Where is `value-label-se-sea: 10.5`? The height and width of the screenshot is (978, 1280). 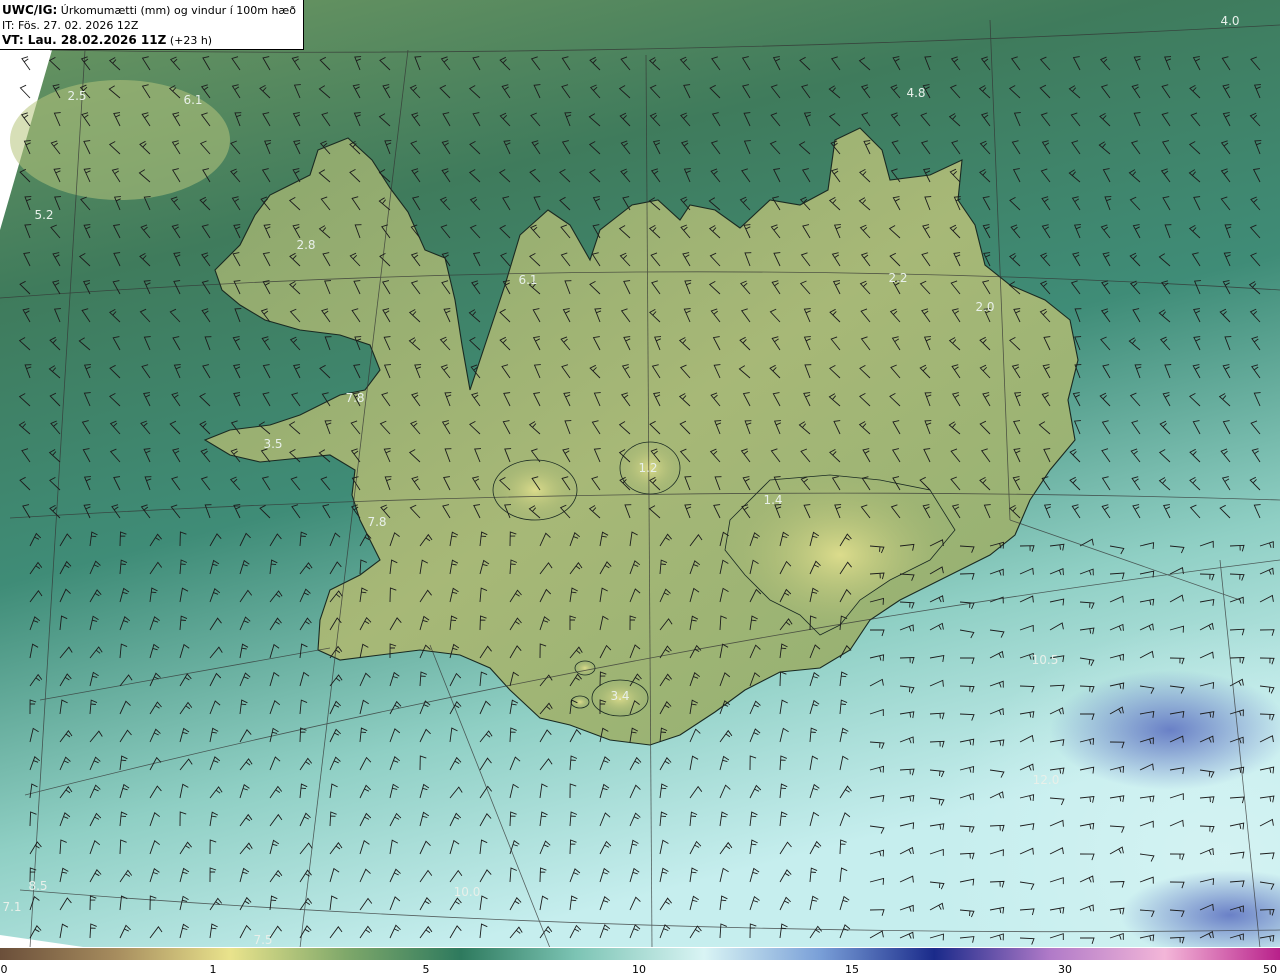 value-label-se-sea: 10.5 is located at coordinates (1045, 660).